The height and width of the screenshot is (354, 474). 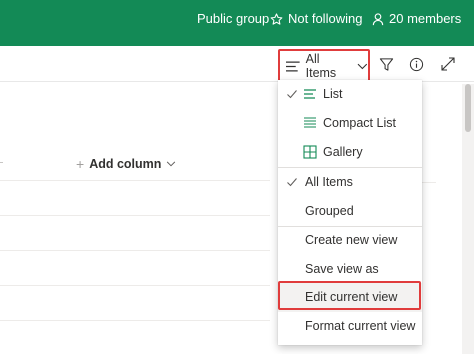 I want to click on menu-item-label: Grouped, so click(x=329, y=211).